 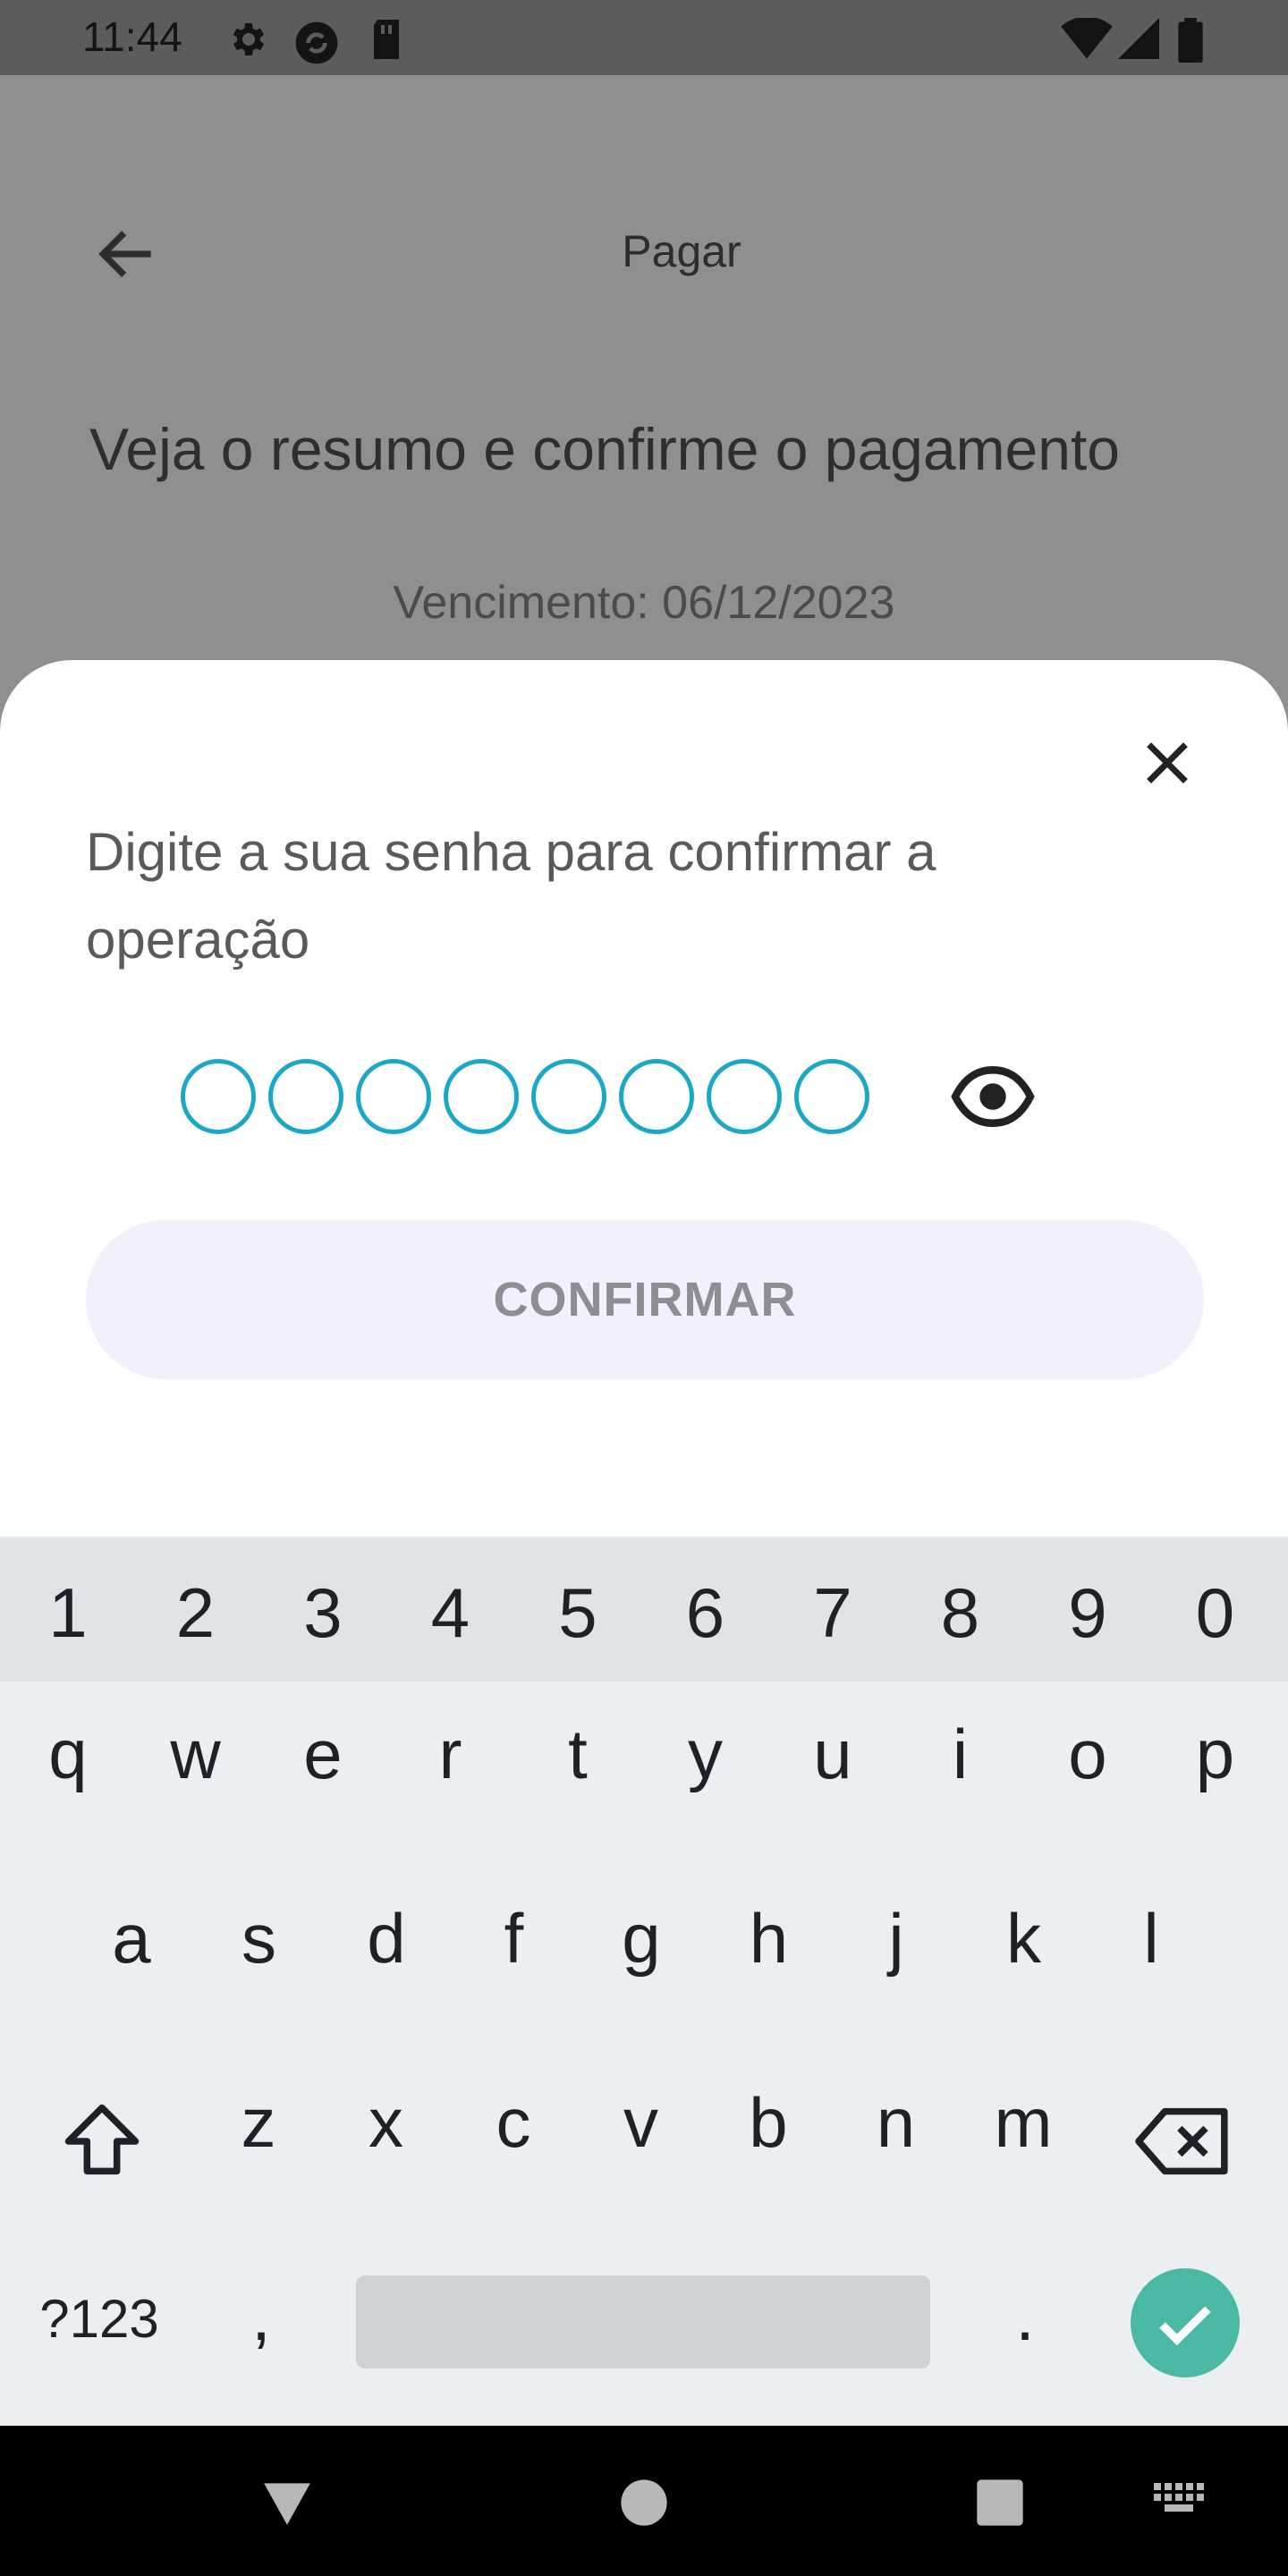 I want to click on battery-icon, so click(x=1190, y=40).